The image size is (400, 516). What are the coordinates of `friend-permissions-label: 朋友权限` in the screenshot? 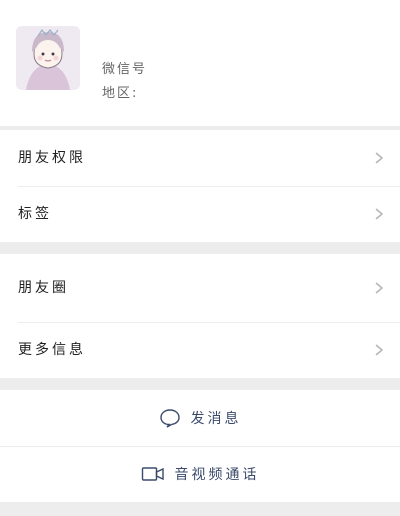 It's located at (52, 158).